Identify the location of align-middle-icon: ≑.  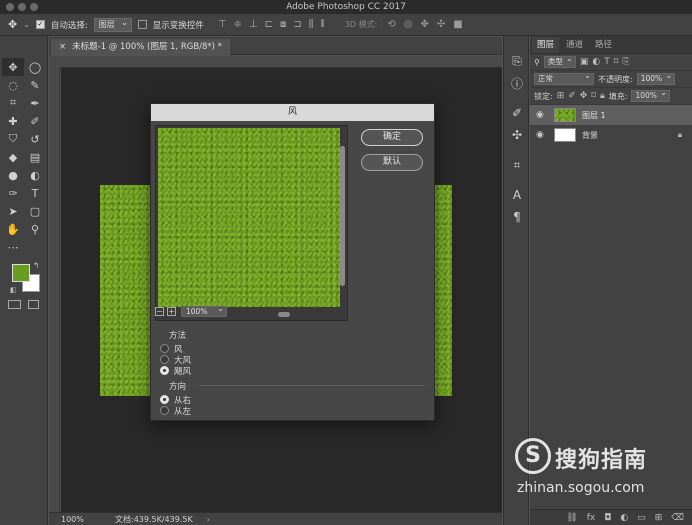
(238, 24).